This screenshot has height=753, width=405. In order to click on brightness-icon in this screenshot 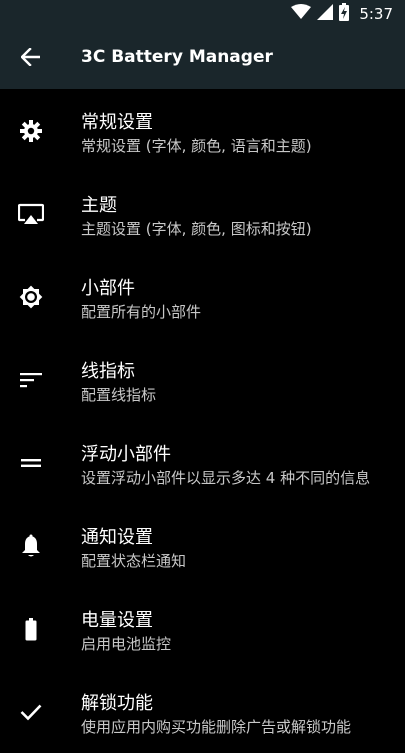, I will do `click(31, 297)`.